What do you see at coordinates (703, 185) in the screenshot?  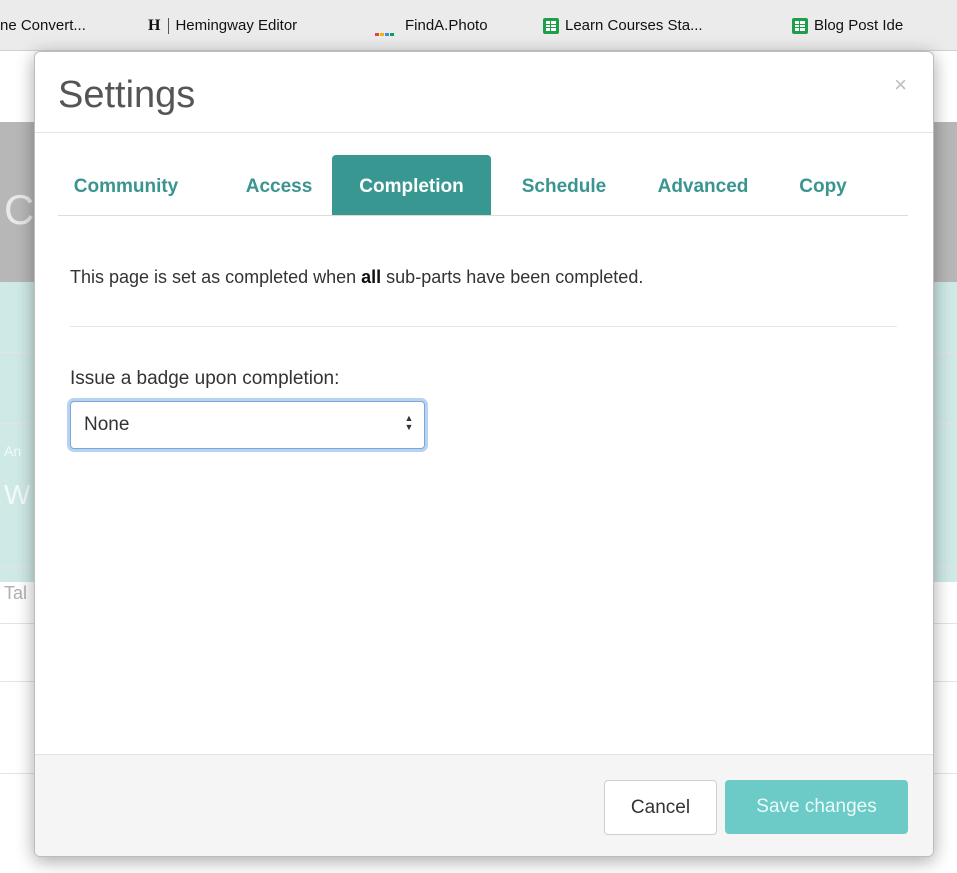 I see `tab-advanced: Advanced` at bounding box center [703, 185].